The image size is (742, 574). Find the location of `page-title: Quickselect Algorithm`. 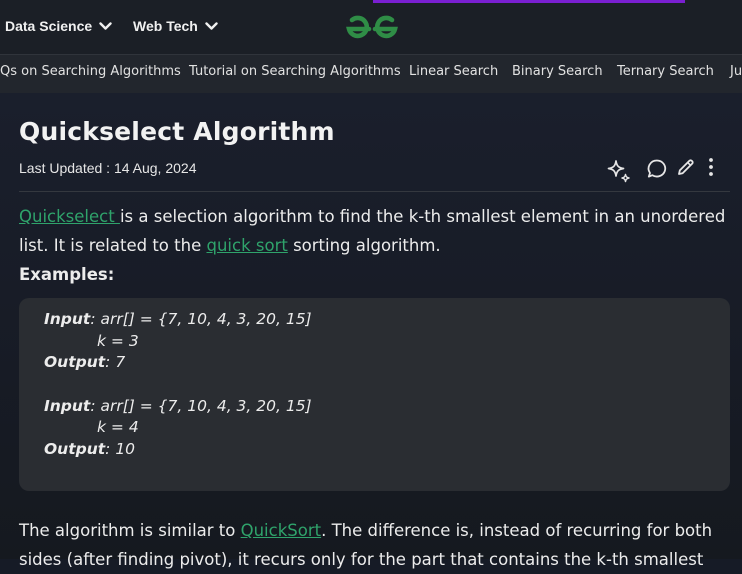

page-title: Quickselect Algorithm is located at coordinates (177, 131).